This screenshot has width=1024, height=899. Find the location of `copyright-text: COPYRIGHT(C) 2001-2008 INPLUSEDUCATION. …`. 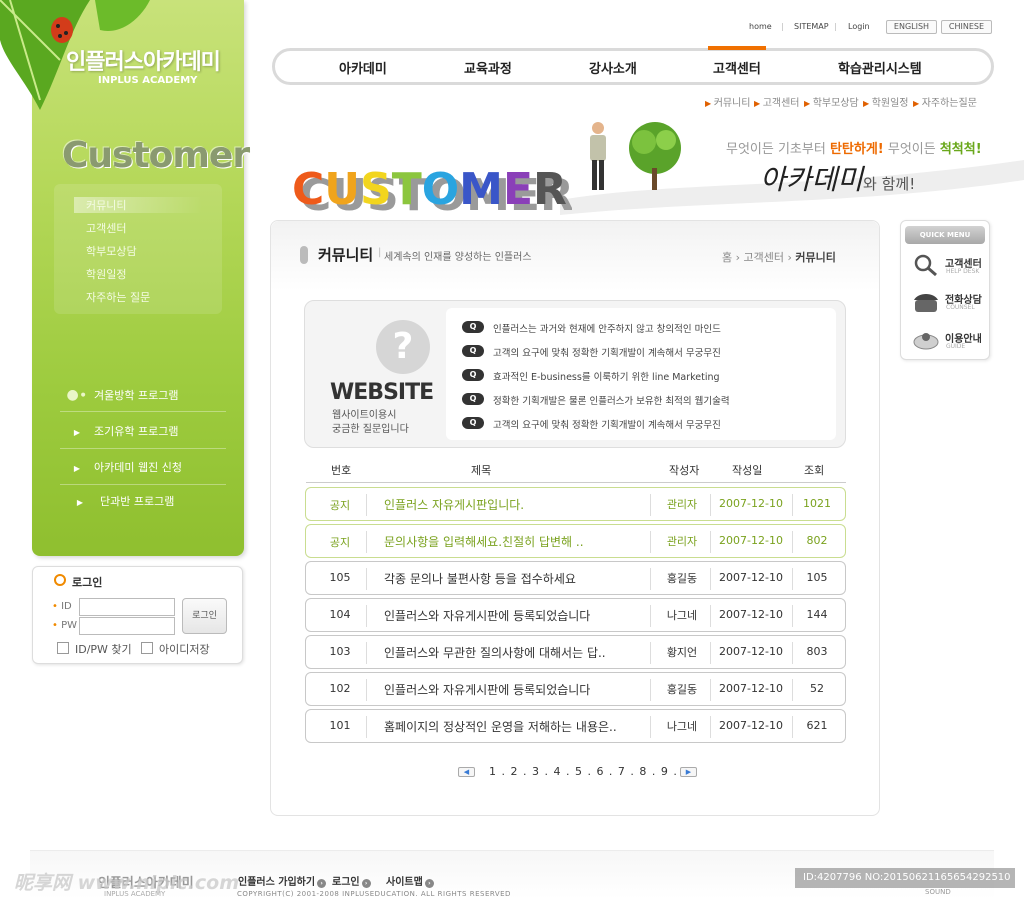

copyright-text: COPYRIGHT(C) 2001-2008 INPLUSEDUCATION. … is located at coordinates (374, 894).